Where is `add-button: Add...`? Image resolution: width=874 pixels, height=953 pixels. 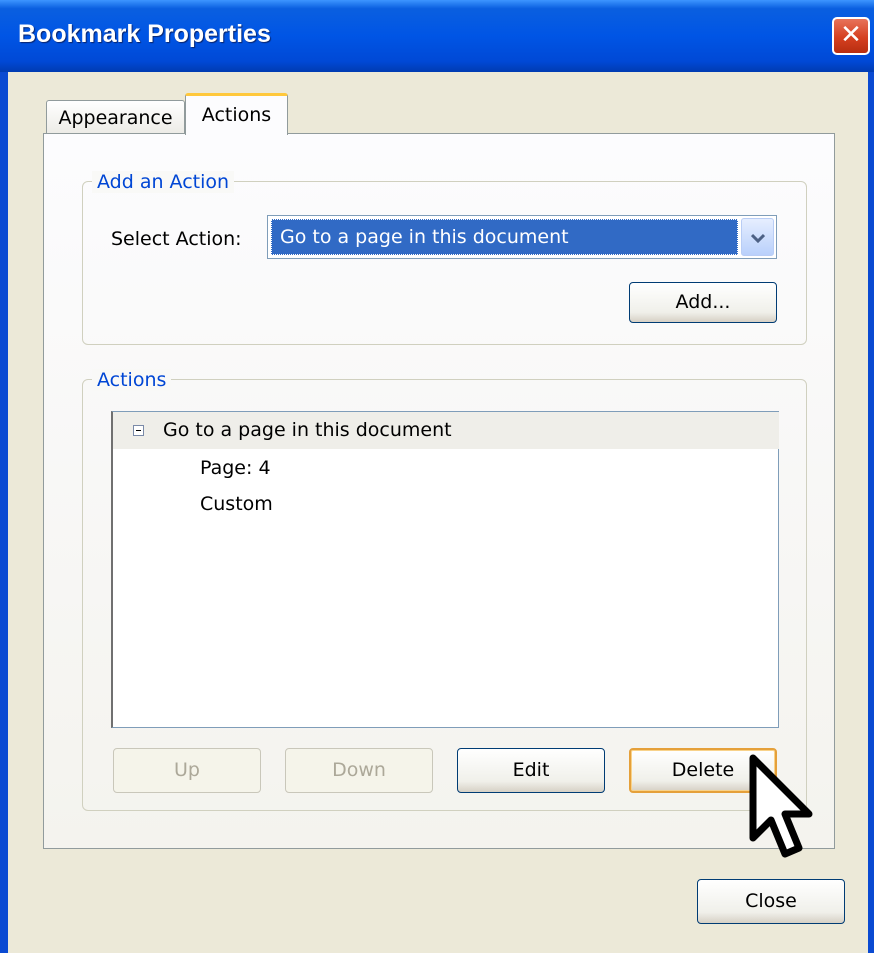
add-button: Add... is located at coordinates (703, 302).